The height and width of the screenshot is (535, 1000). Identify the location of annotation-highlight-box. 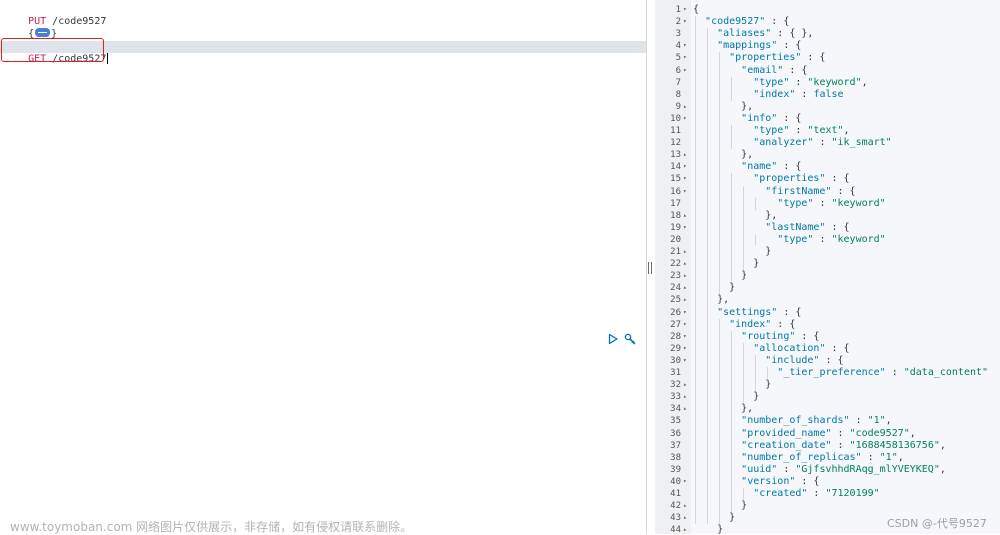
(52, 50).